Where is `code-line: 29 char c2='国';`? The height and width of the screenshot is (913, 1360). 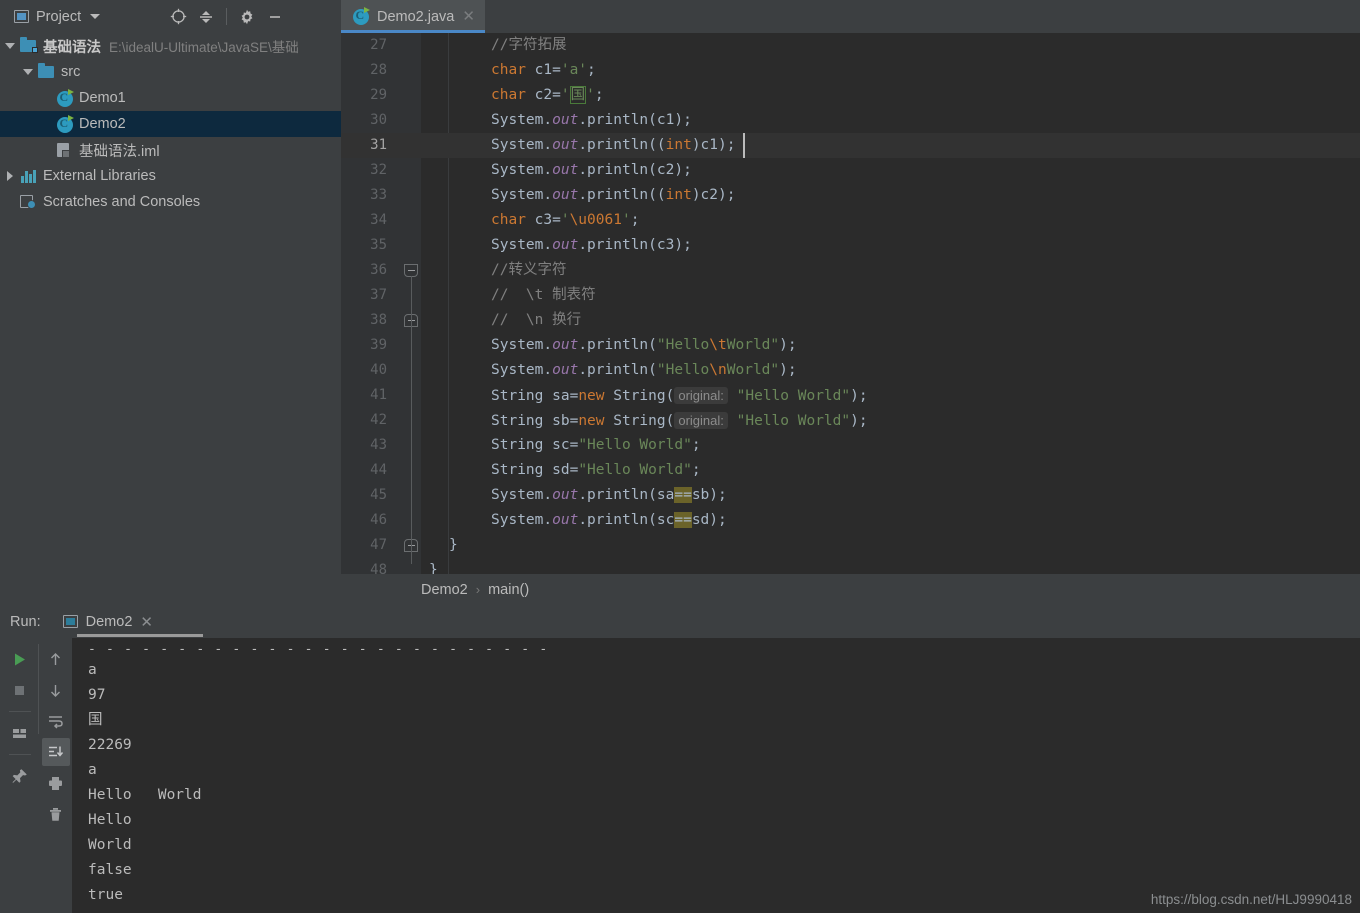 code-line: 29 char c2='国'; is located at coordinates (850, 95).